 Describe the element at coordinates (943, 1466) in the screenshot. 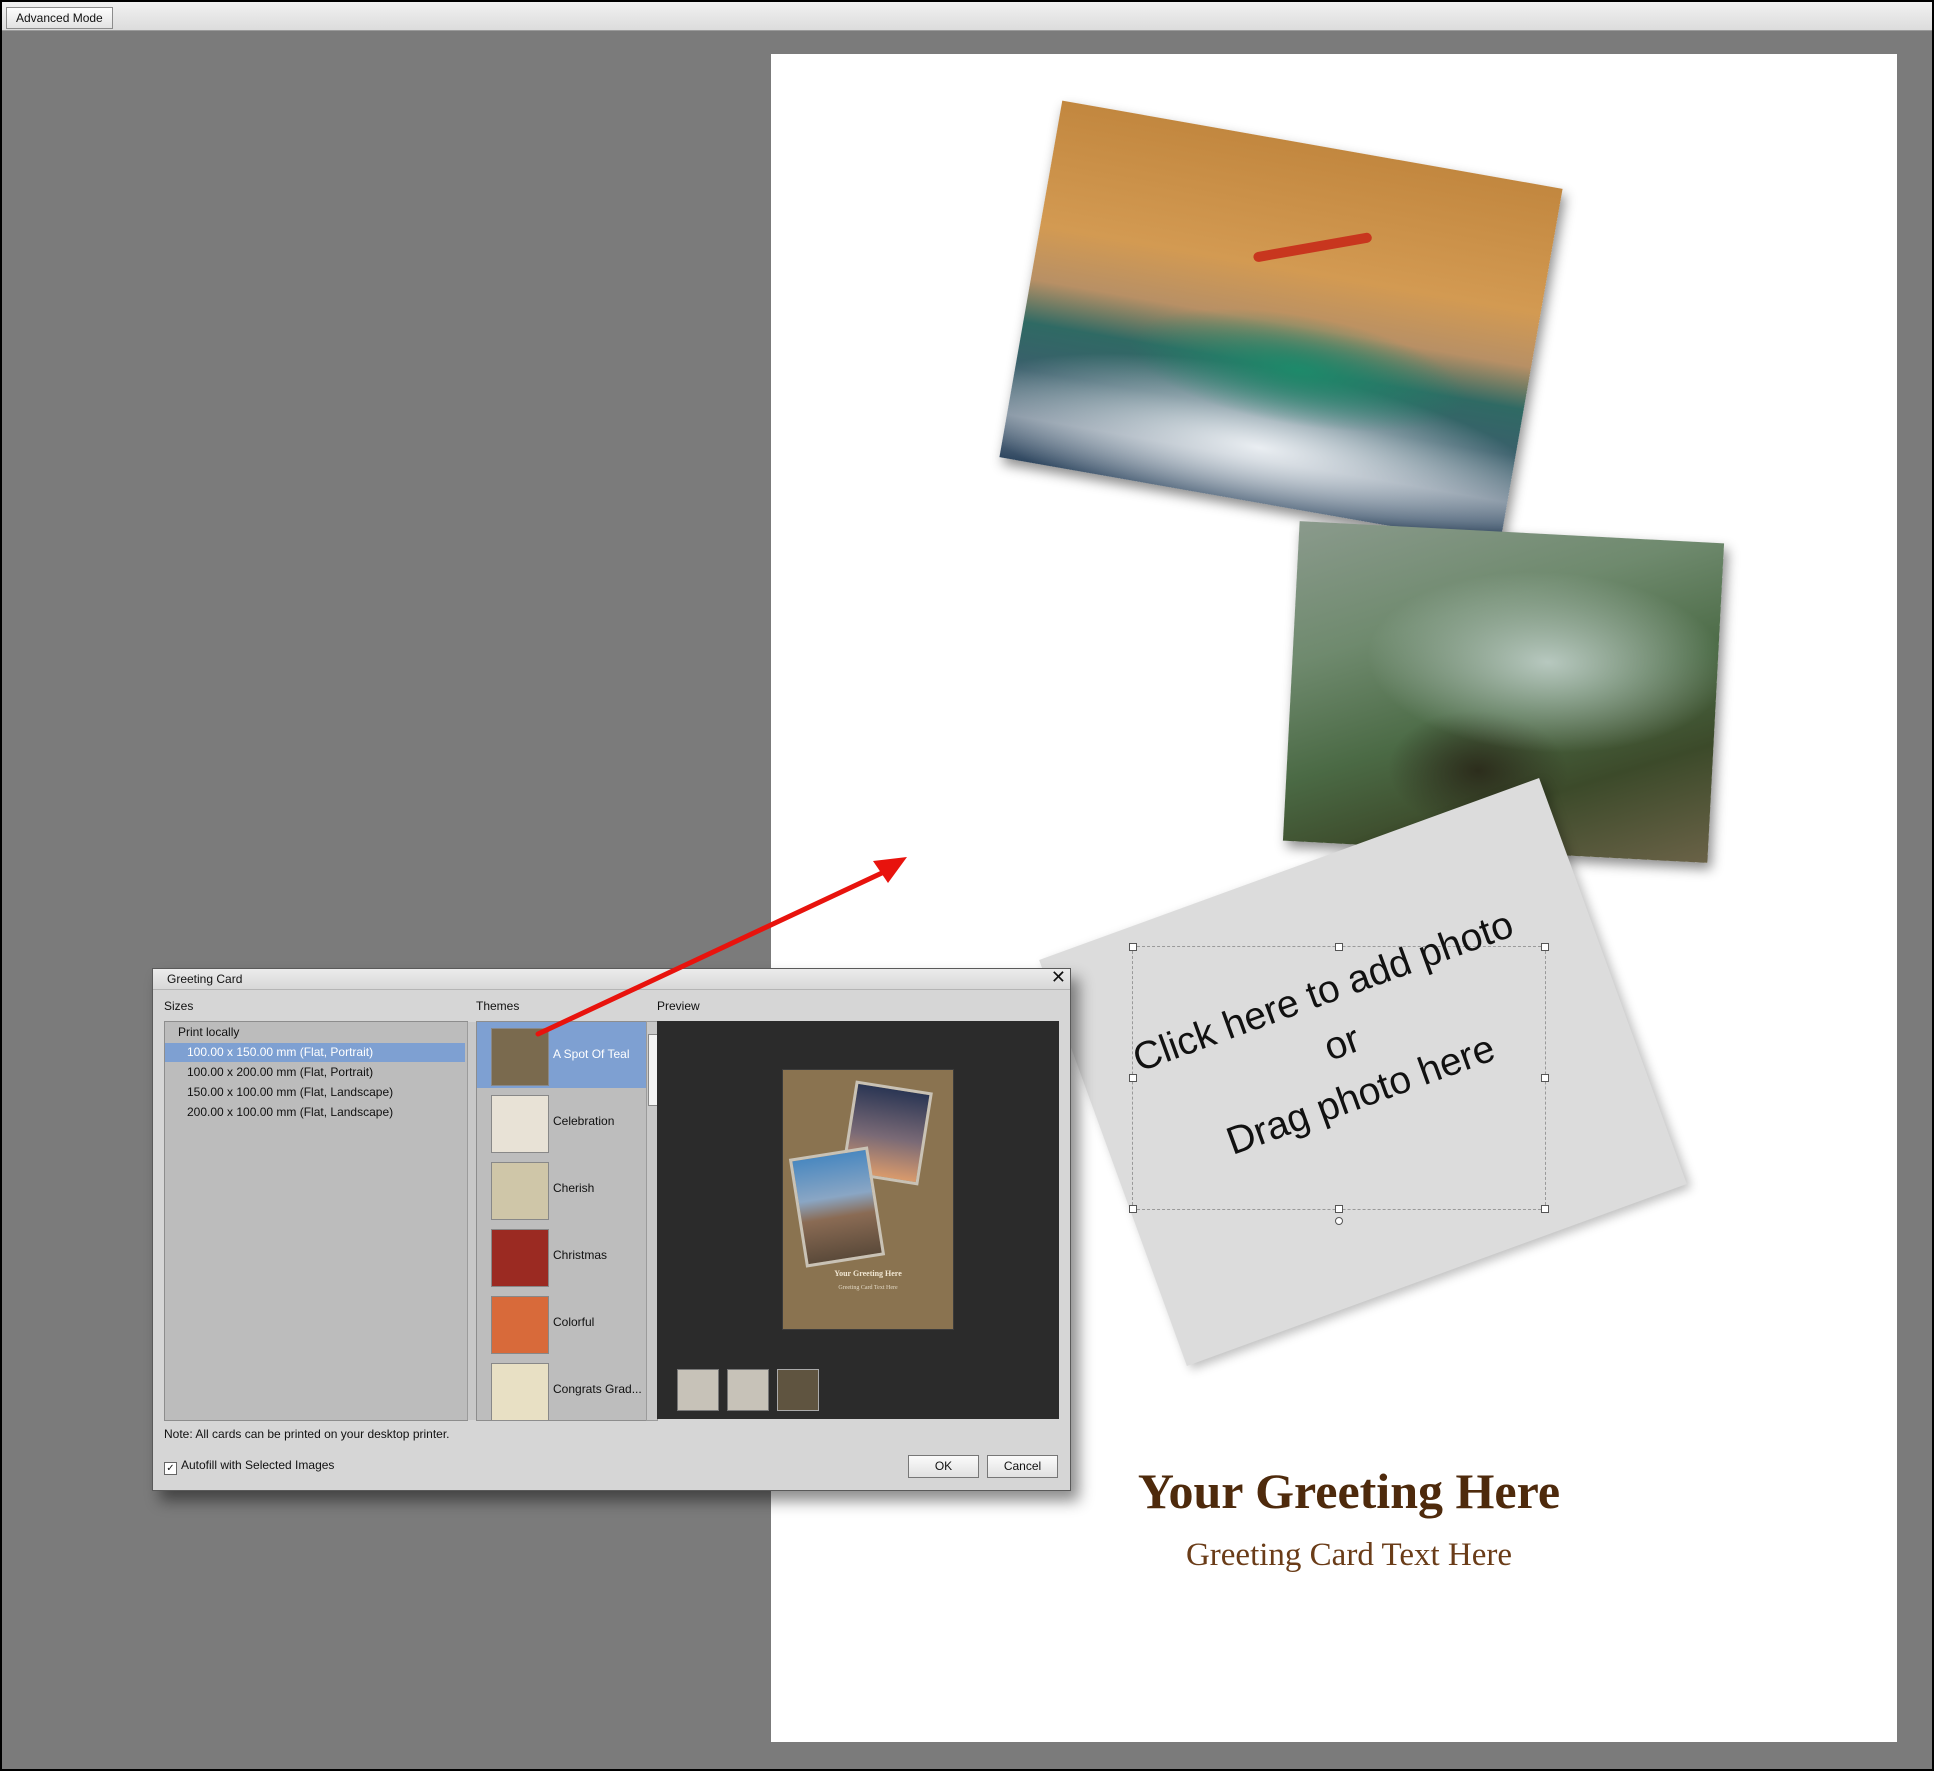

I see `ok-button: OK` at that location.